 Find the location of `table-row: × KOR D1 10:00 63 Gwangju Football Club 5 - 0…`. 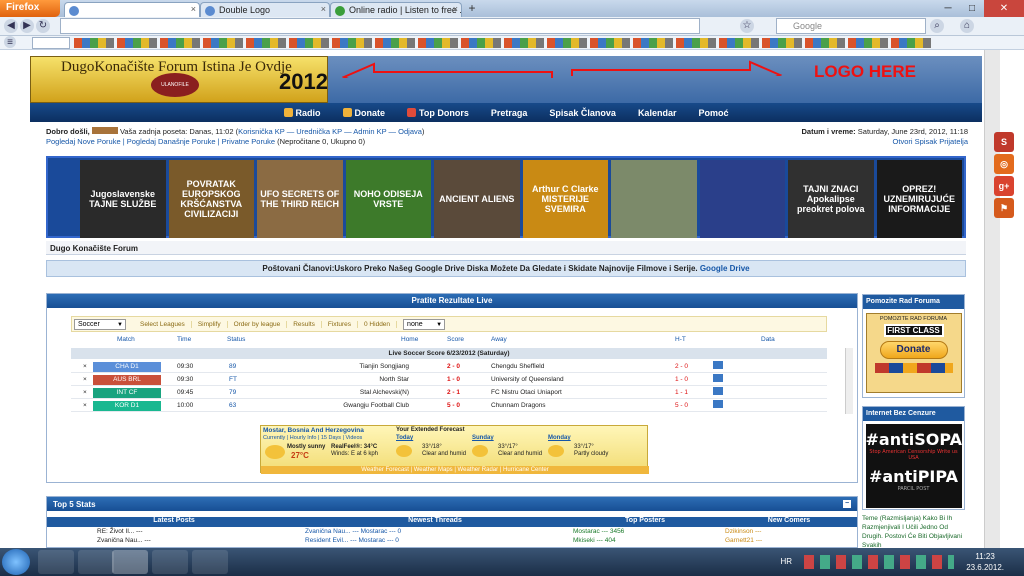

table-row: × KOR D1 10:00 63 Gwangju Football Club 5 - 0… is located at coordinates (449, 406).